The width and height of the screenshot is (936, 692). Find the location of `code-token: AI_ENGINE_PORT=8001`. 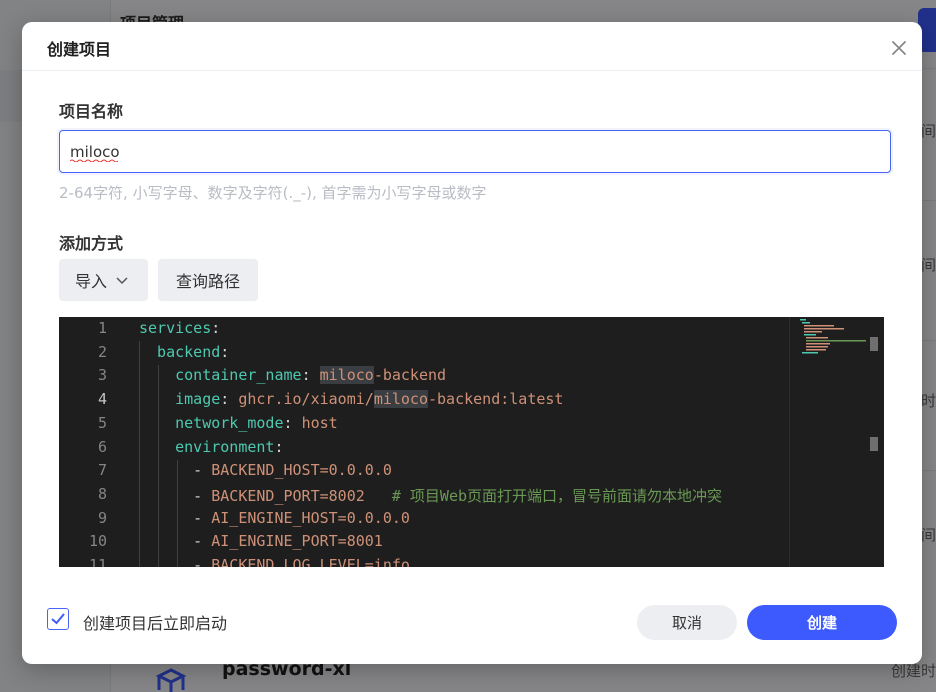

code-token: AI_ENGINE_PORT=8001 is located at coordinates (297, 541).